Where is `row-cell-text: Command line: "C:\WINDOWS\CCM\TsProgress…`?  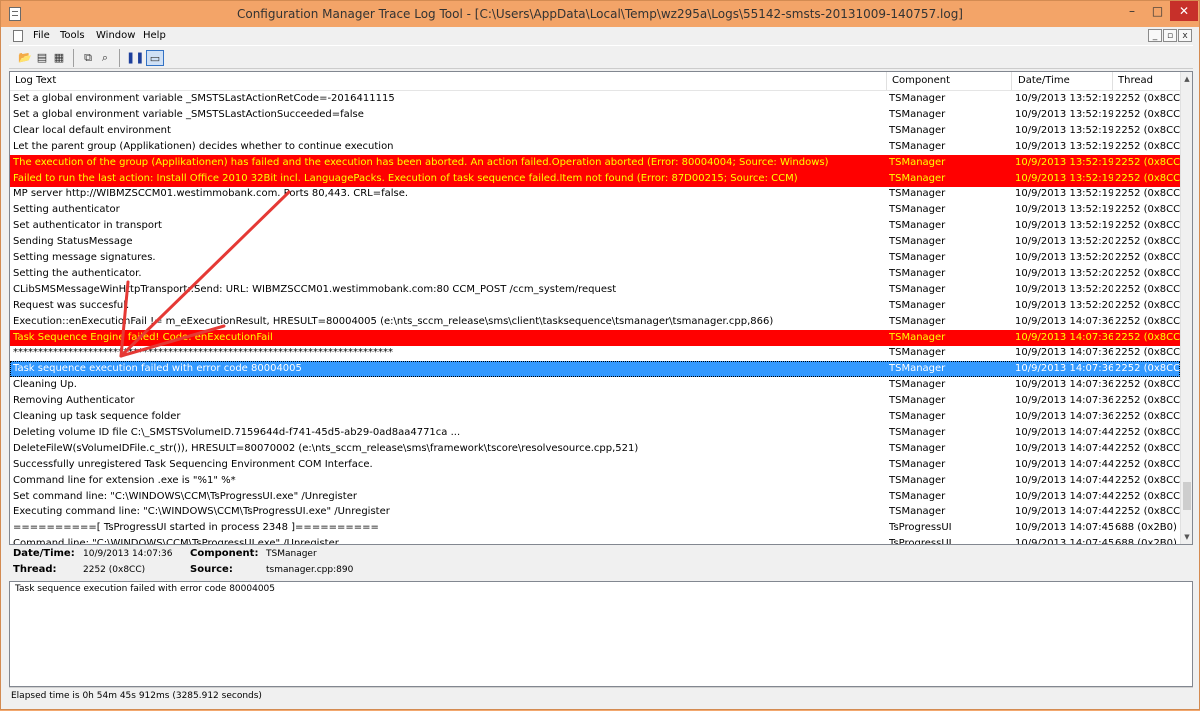 row-cell-text: Command line: "C:\WINDOWS\CCM\TsProgress… is located at coordinates (176, 541).